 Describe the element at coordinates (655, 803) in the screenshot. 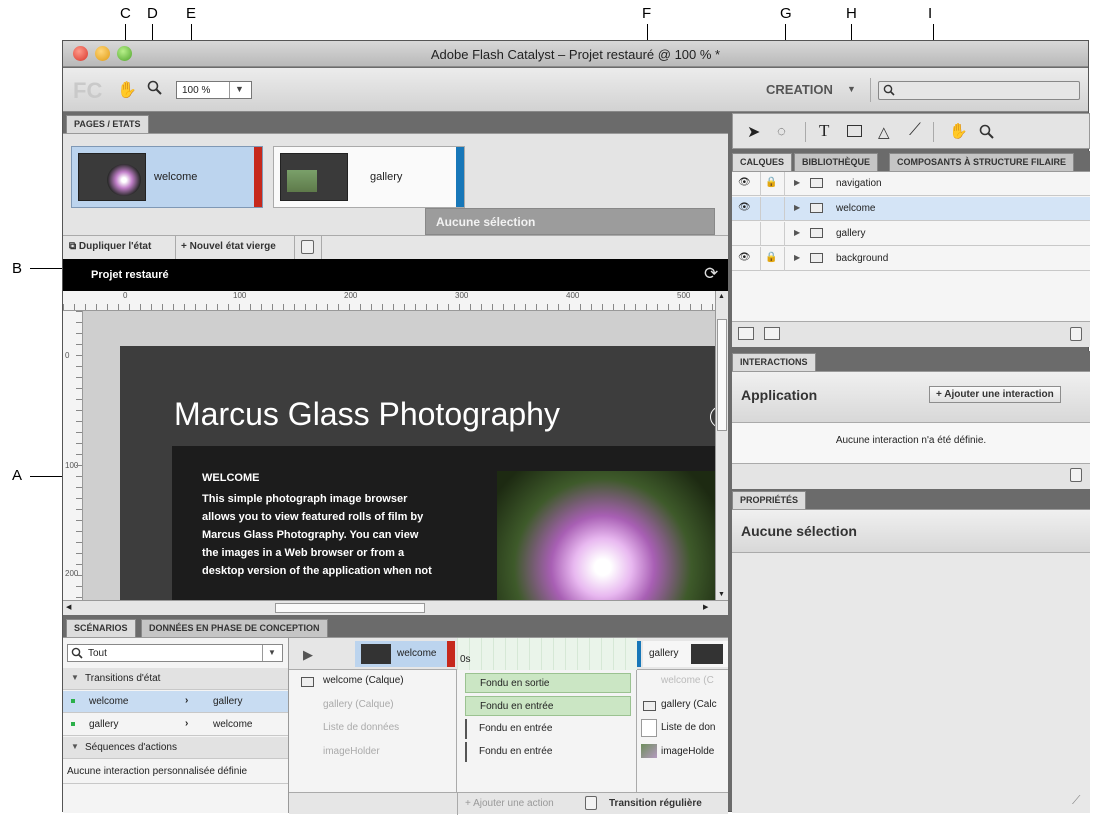

I see `smooth-transition-button: Transition régulière` at that location.